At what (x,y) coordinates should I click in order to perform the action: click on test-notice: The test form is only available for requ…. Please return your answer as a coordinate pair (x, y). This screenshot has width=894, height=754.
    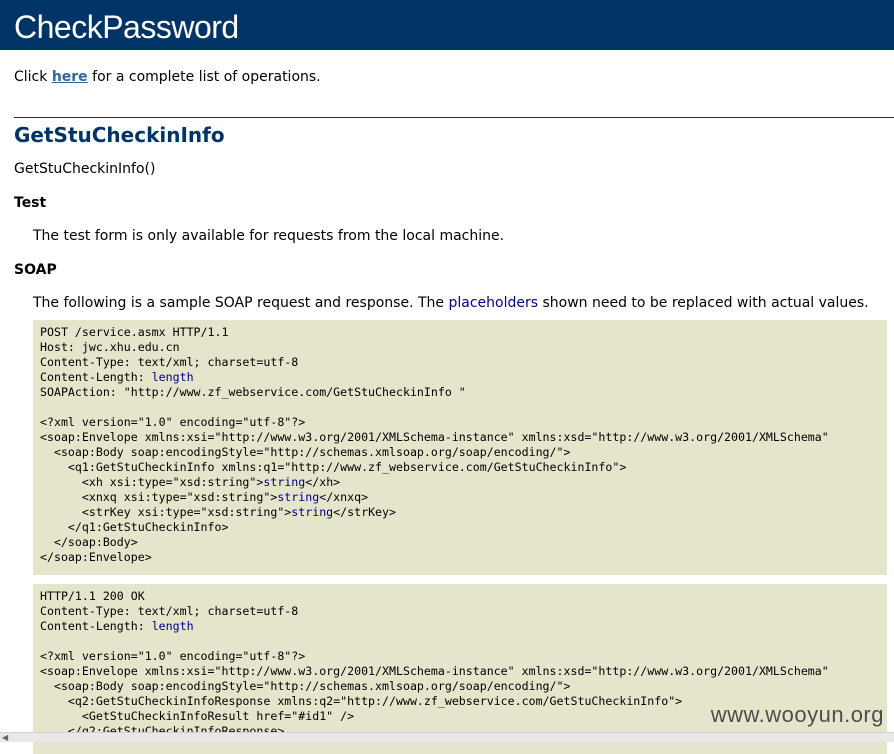
    Looking at the image, I should click on (269, 236).